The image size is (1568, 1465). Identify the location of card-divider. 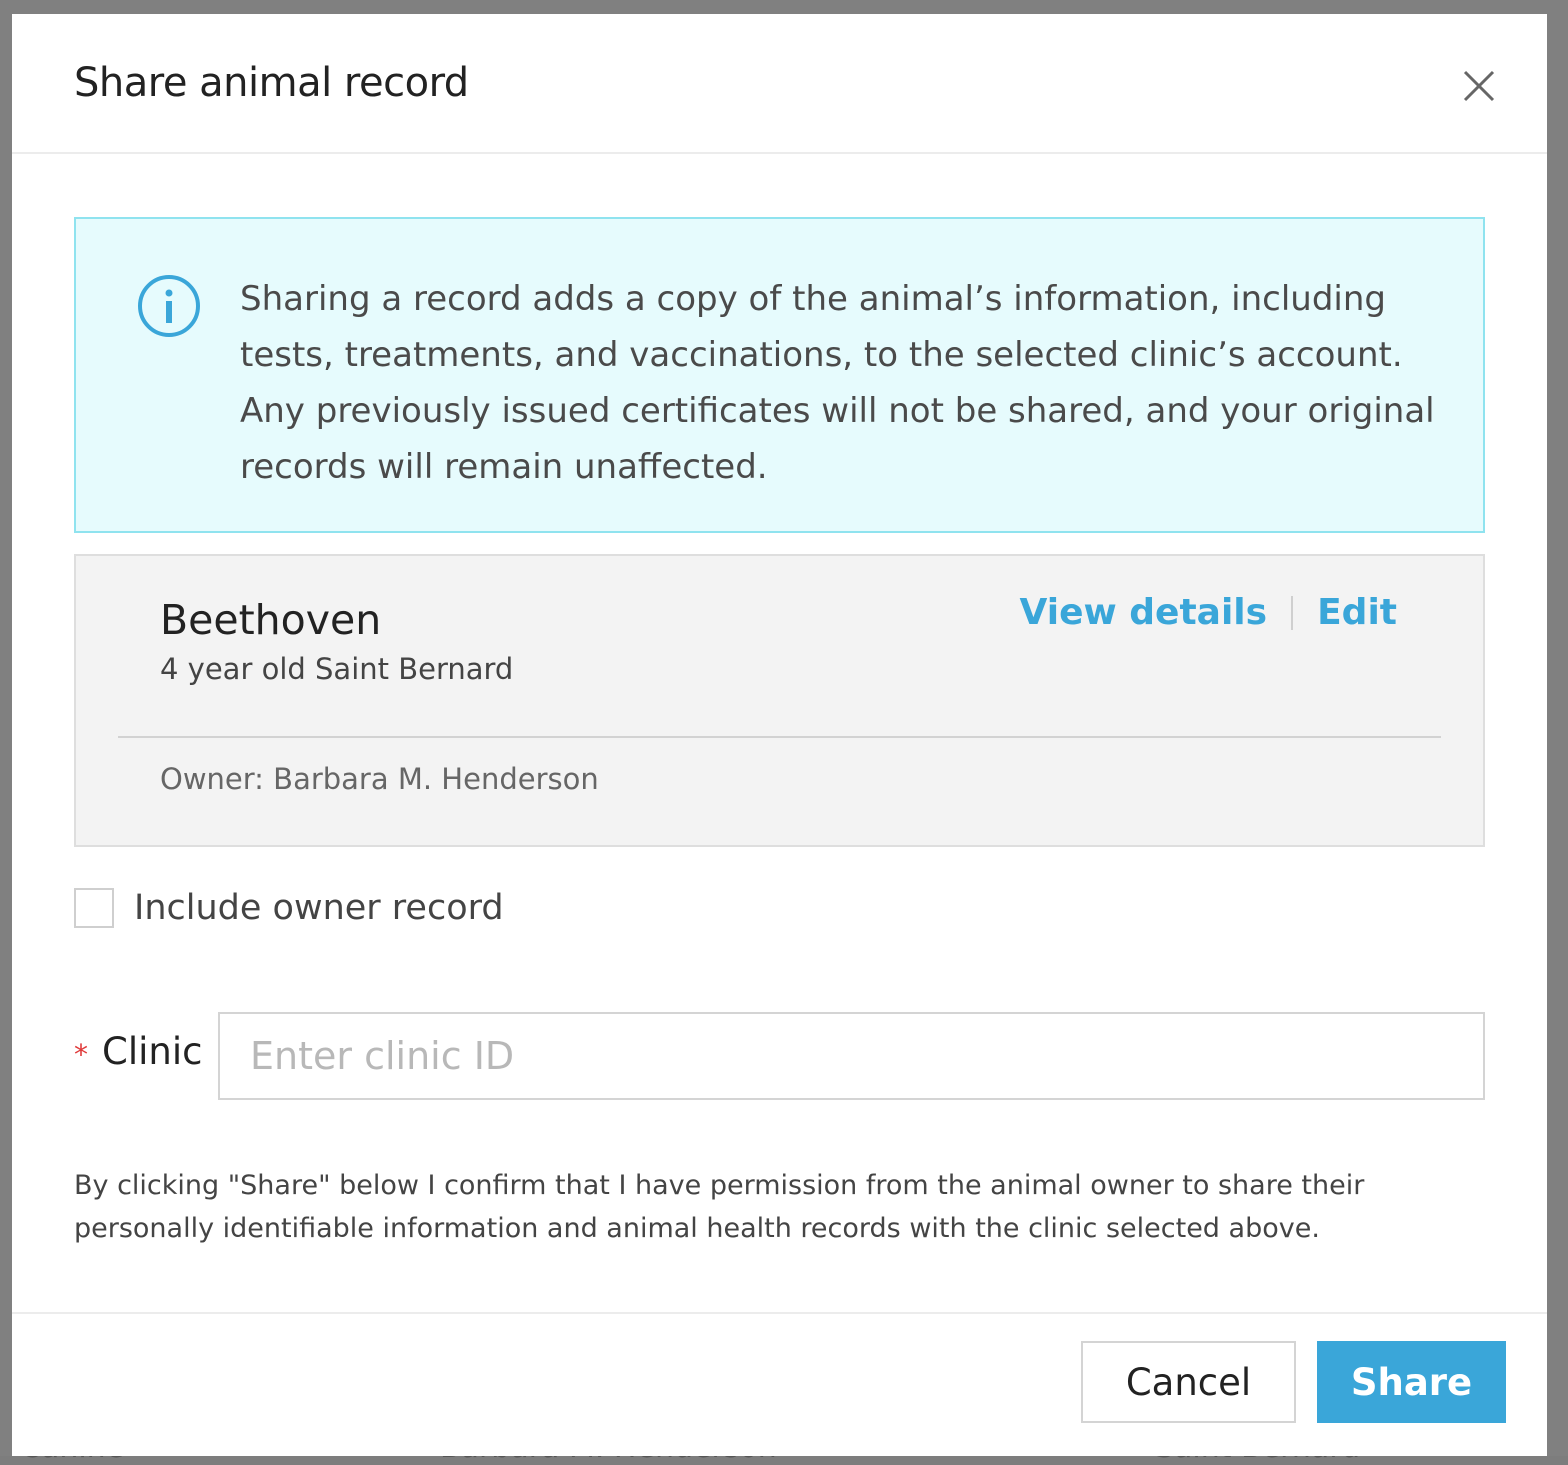
(779, 737).